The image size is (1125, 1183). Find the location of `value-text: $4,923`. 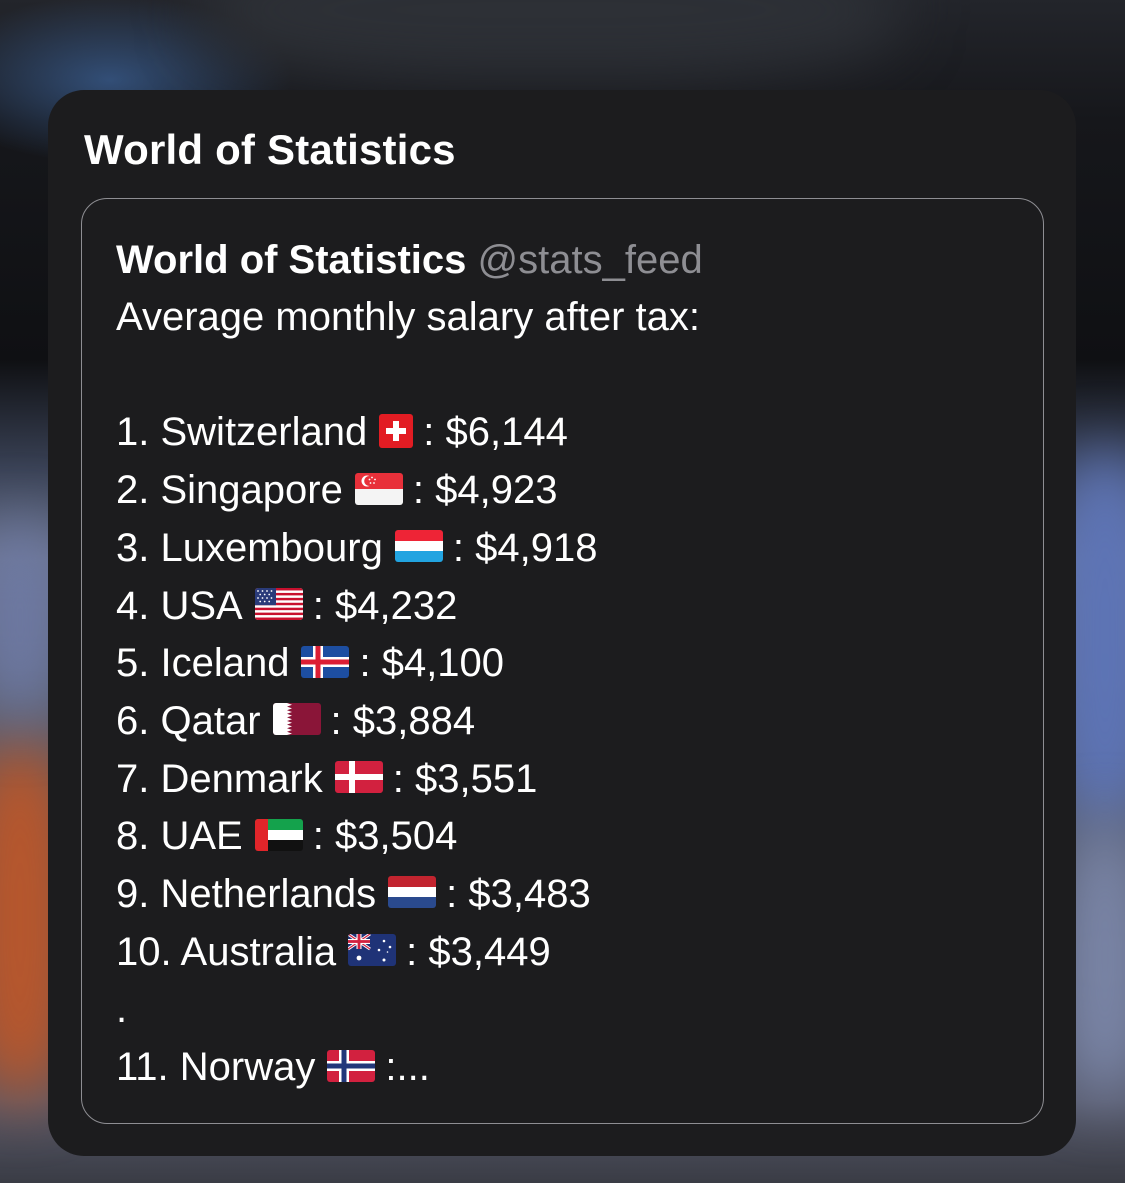

value-text: $4,923 is located at coordinates (496, 490).